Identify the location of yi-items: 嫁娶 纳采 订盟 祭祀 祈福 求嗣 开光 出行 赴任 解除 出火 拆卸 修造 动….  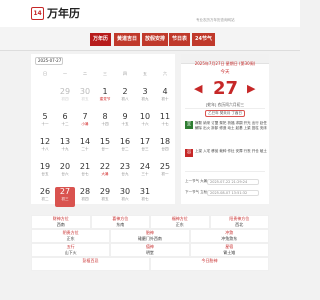
(231, 125).